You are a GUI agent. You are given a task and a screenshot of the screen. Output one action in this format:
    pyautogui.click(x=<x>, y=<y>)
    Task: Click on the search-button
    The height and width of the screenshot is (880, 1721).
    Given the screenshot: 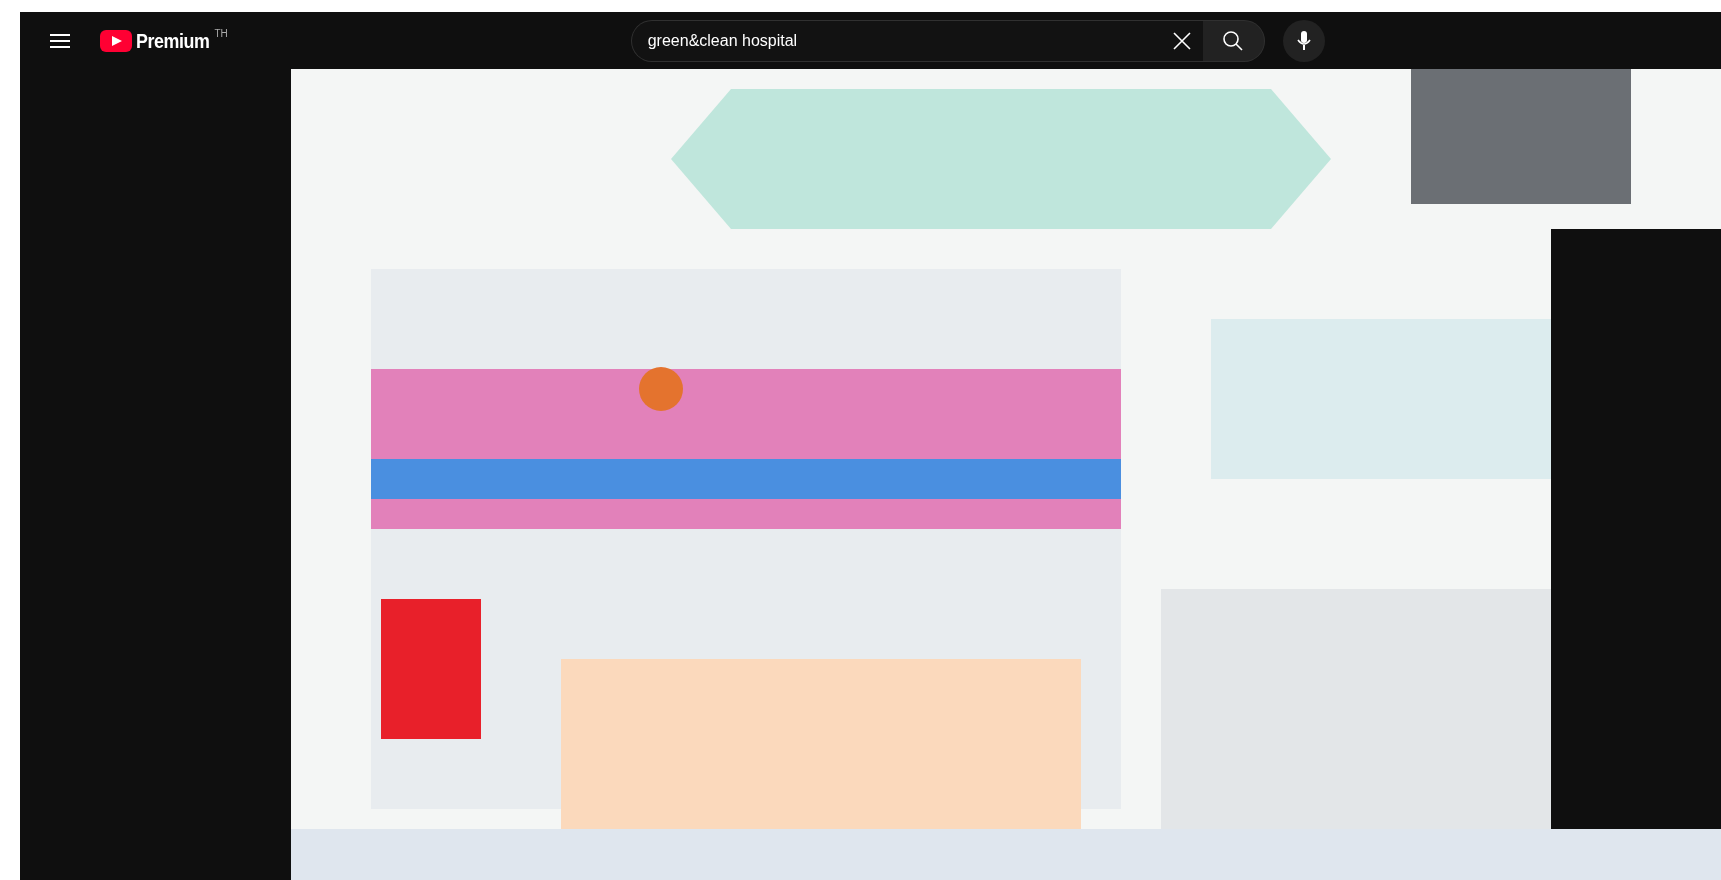 What is the action you would take?
    pyautogui.click(x=1233, y=40)
    